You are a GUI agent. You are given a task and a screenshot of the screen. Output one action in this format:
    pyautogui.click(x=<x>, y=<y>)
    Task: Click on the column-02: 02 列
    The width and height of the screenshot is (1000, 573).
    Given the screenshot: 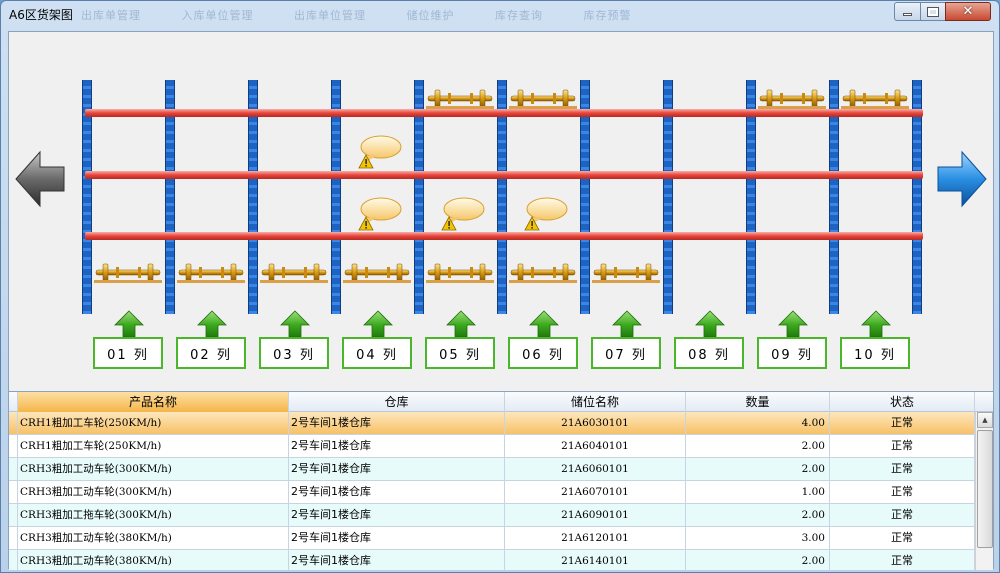 What is the action you would take?
    pyautogui.click(x=211, y=340)
    